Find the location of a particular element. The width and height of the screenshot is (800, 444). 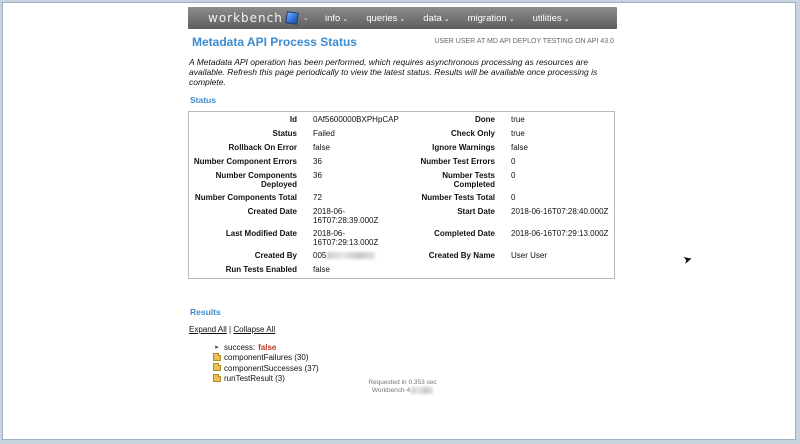

workbench-version-label: Workbench 4 is located at coordinates (391, 391).